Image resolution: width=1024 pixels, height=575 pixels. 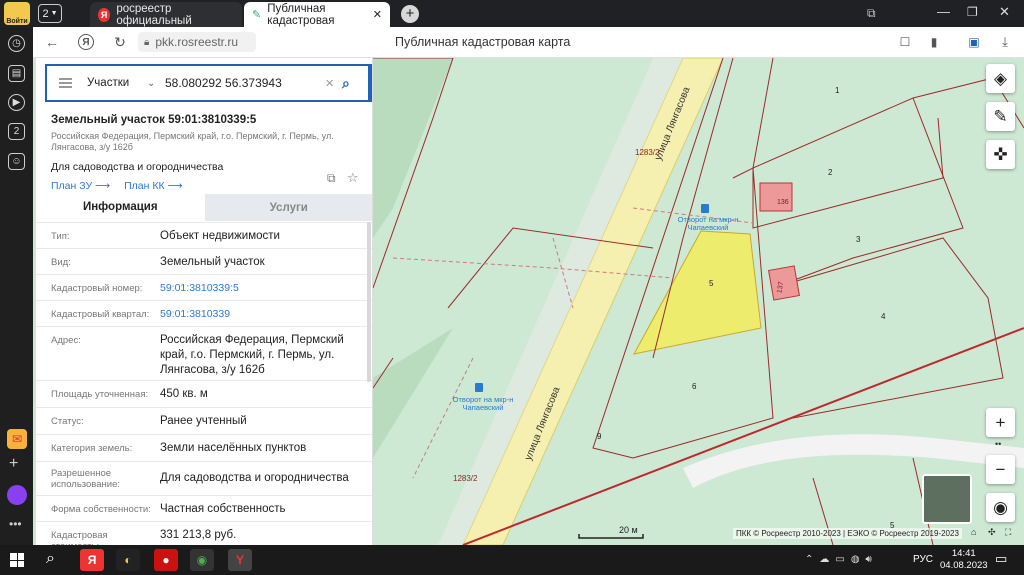 What do you see at coordinates (783, 202) in the screenshot?
I see `building-label: 136` at bounding box center [783, 202].